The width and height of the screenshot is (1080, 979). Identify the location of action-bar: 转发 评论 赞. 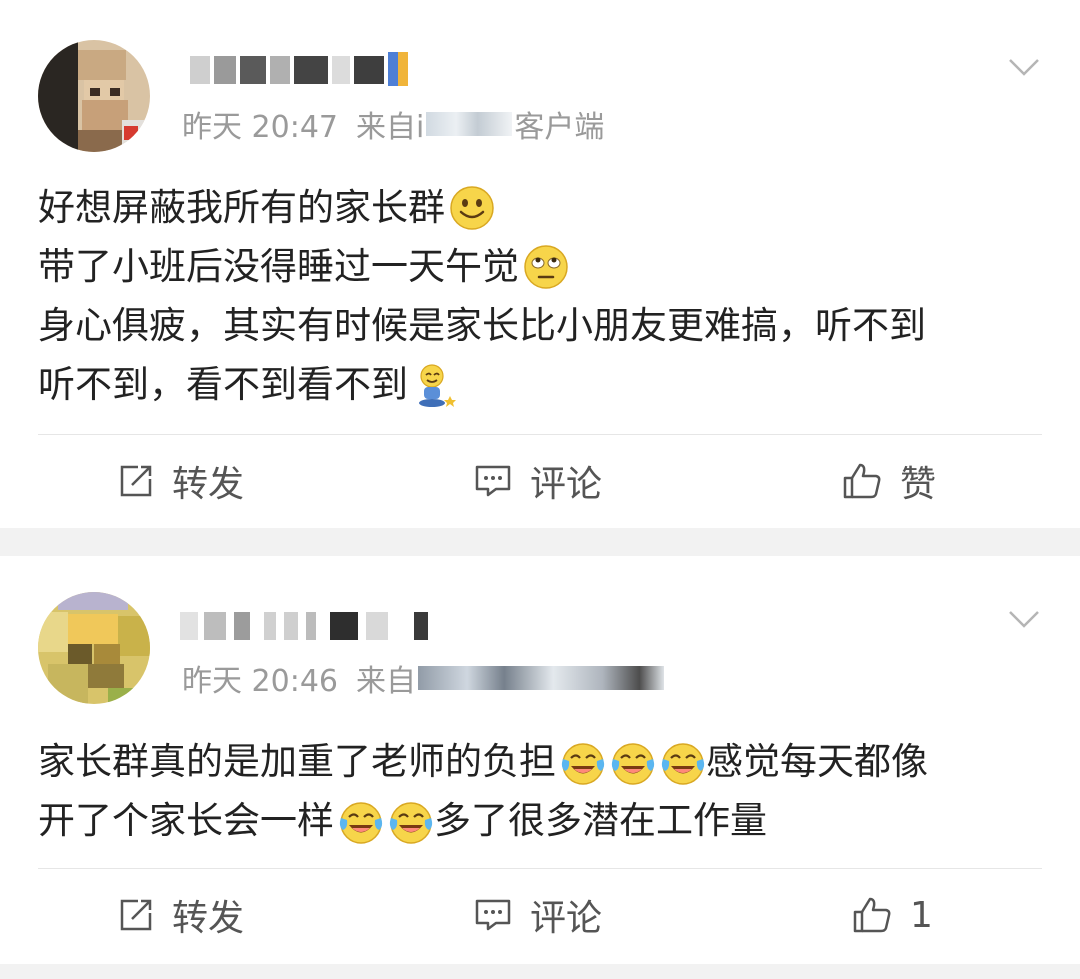
(540, 481).